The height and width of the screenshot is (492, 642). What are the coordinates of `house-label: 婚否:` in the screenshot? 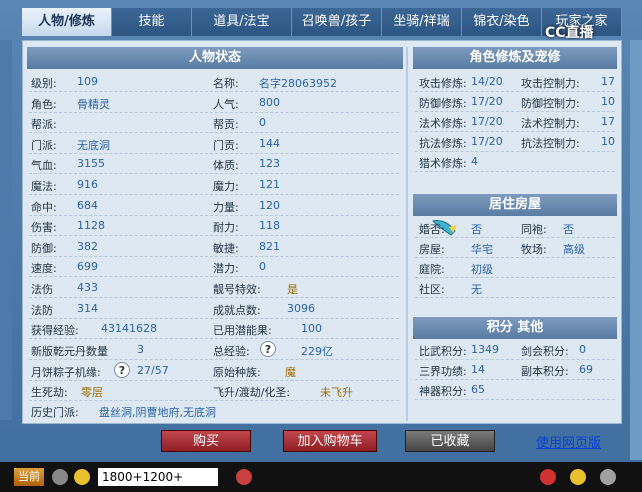 It's located at (432, 229).